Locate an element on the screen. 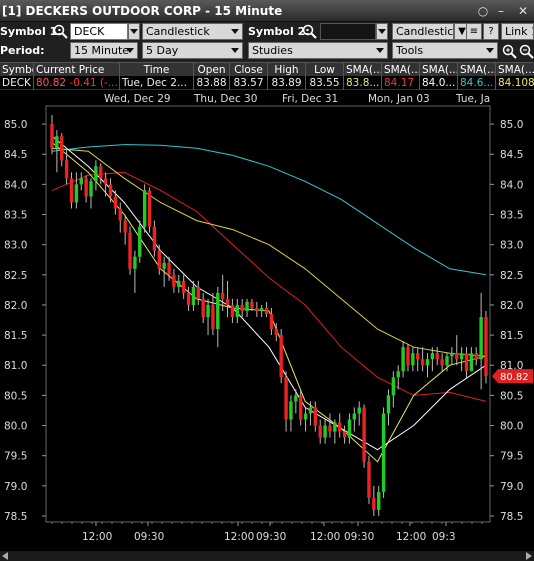 This screenshot has width=534, height=561. symbol1-input: DECK is located at coordinates (99, 31).